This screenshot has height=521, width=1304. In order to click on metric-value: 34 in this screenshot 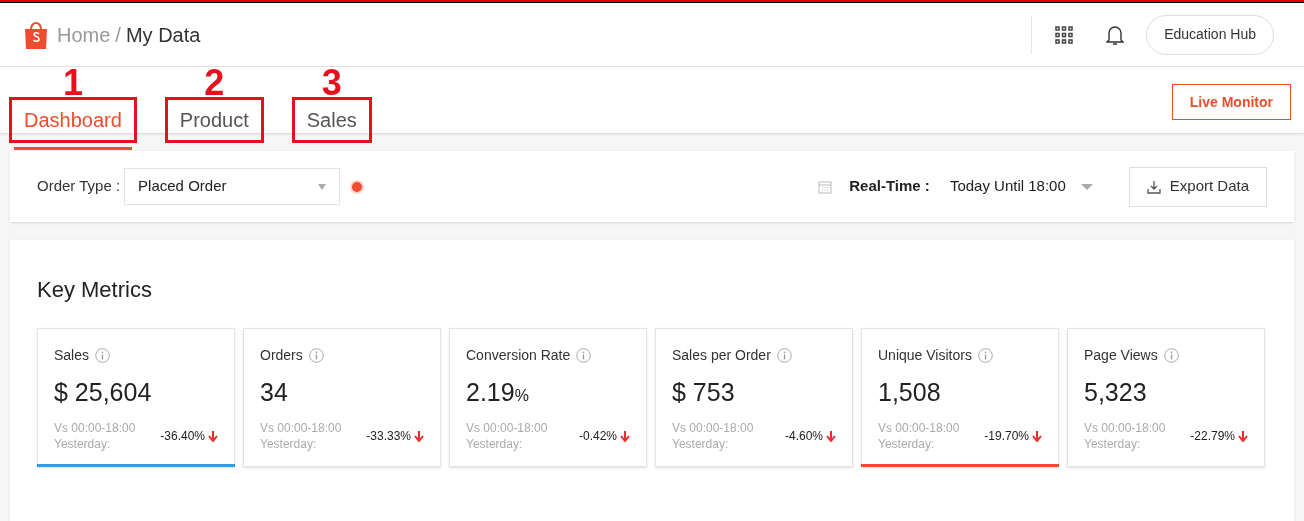, I will do `click(274, 392)`.